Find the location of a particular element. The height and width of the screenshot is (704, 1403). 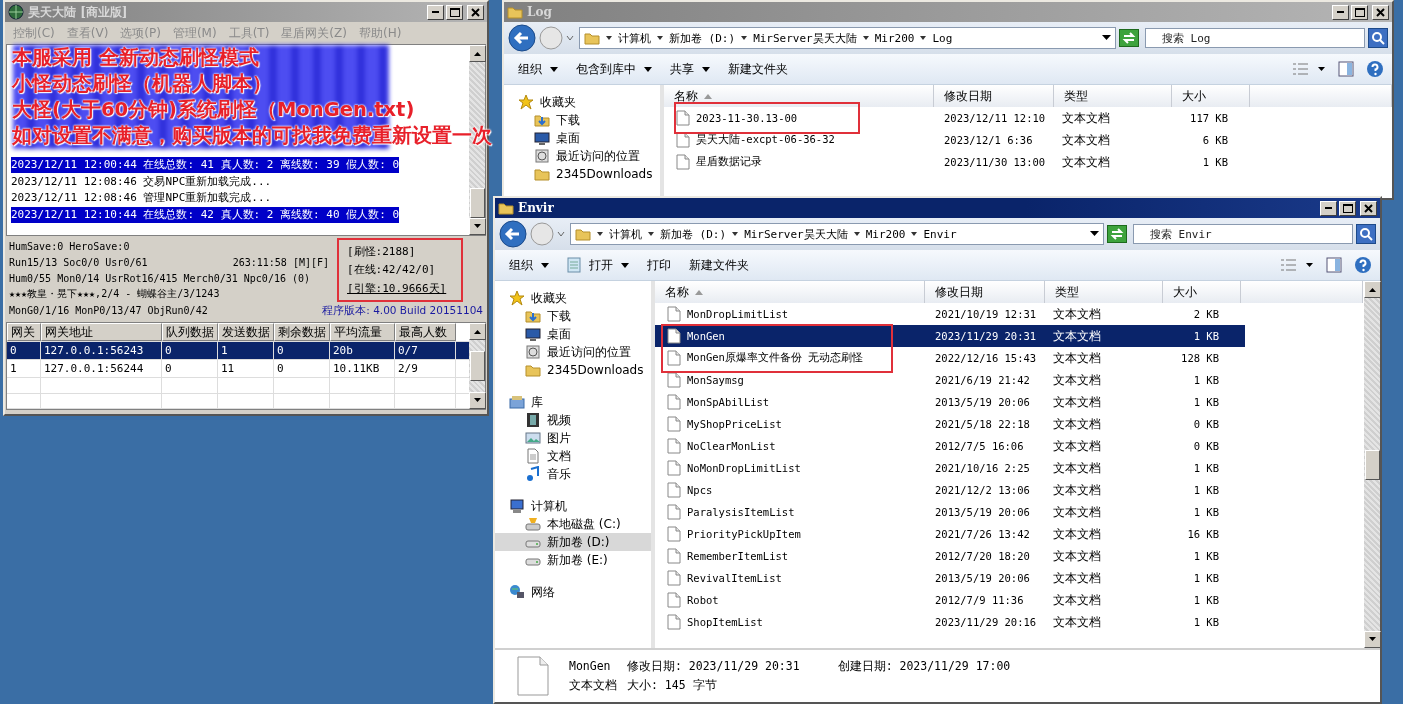

search-field: 搜索 Envir is located at coordinates (1243, 234).